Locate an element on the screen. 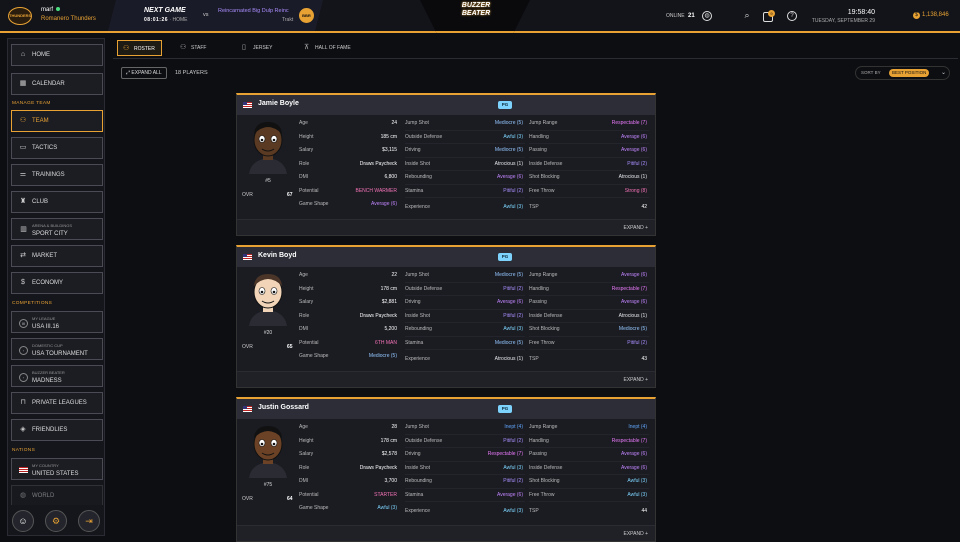  online-count: ONLINE 21 is located at coordinates (680, 16).